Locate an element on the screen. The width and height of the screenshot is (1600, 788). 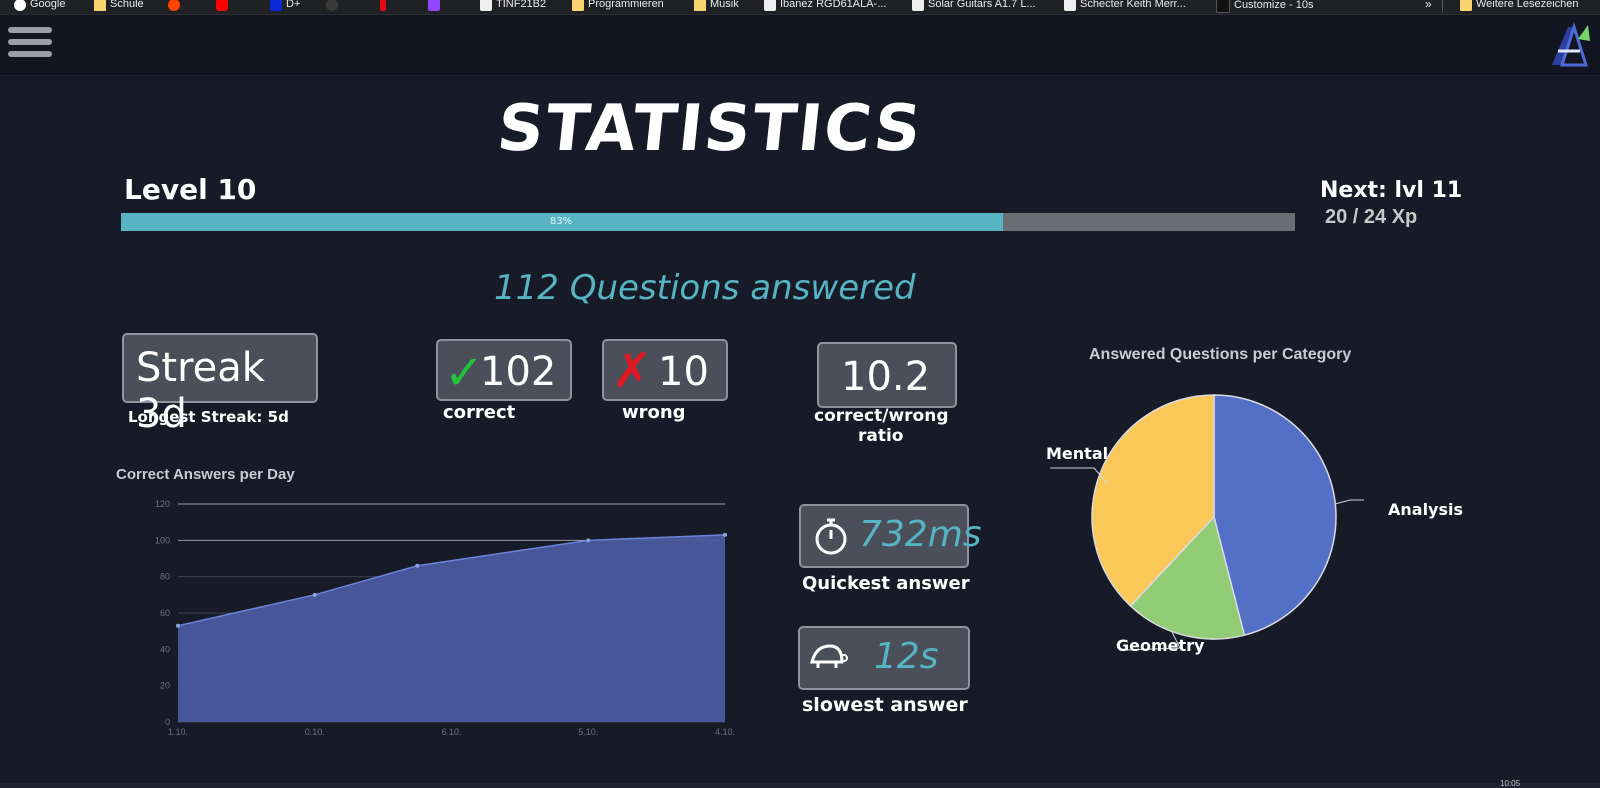
correct-card: ✓ 102 is located at coordinates (504, 370).